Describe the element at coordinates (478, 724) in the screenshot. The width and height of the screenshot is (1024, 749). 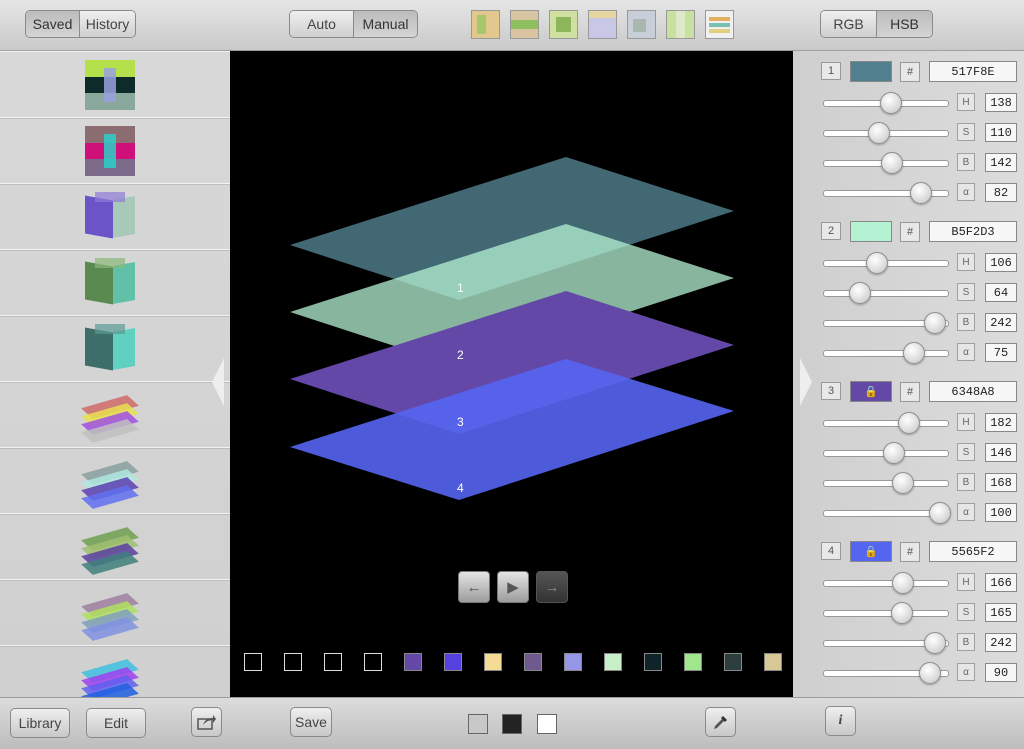
I see `background-gray-button` at that location.